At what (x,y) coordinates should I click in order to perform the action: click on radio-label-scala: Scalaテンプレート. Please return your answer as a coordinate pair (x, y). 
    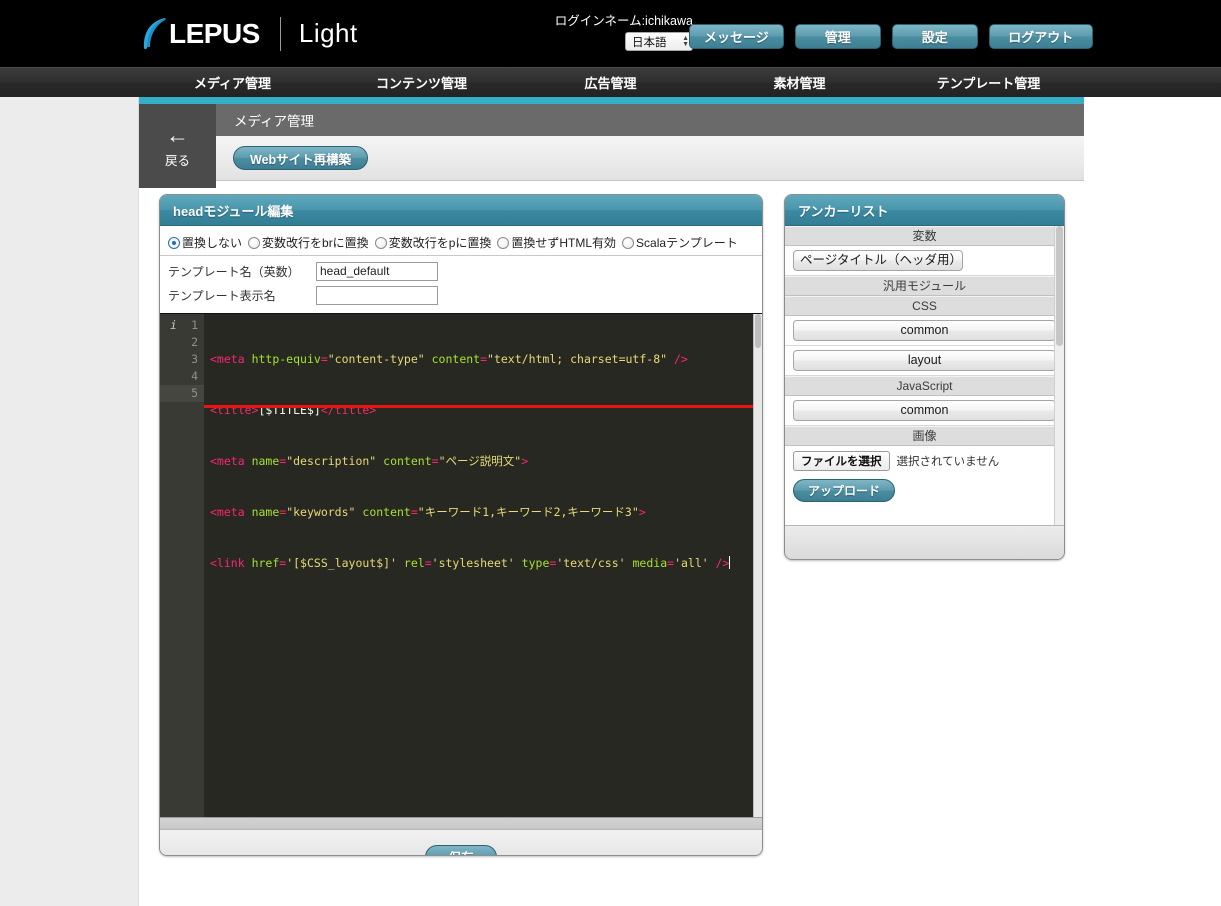
    Looking at the image, I should click on (687, 243).